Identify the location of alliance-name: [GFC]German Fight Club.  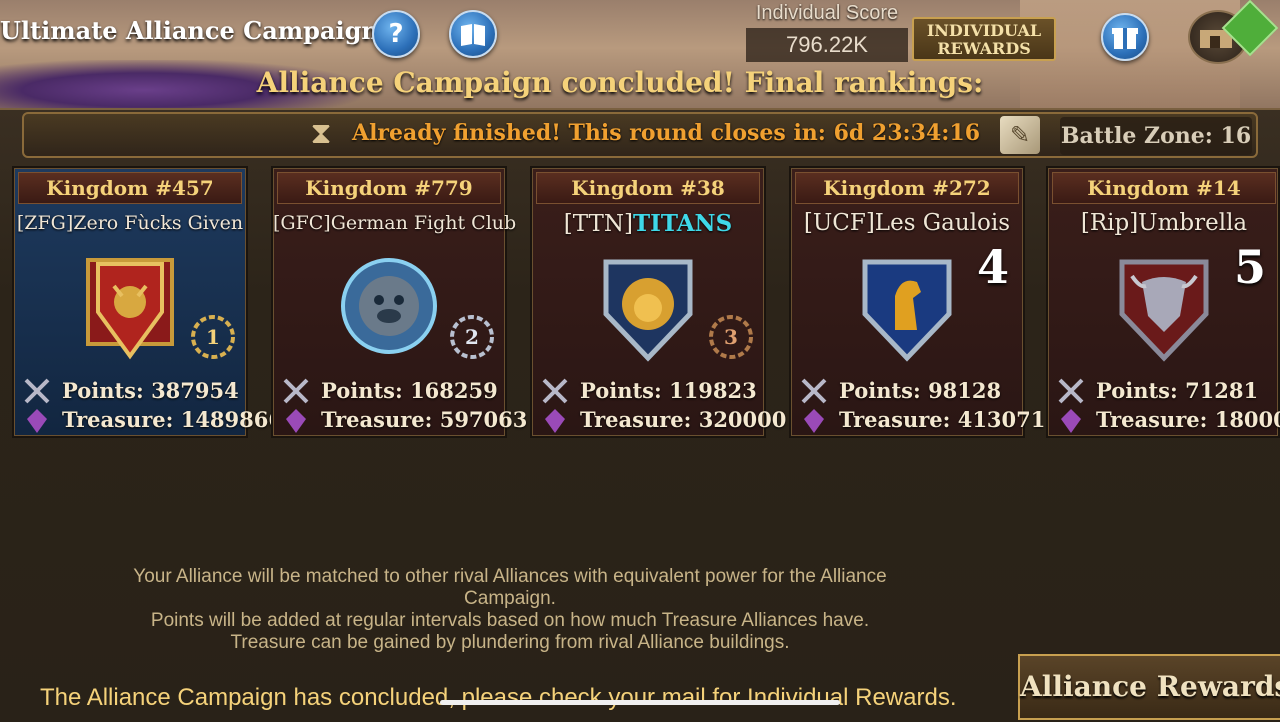
(395, 223).